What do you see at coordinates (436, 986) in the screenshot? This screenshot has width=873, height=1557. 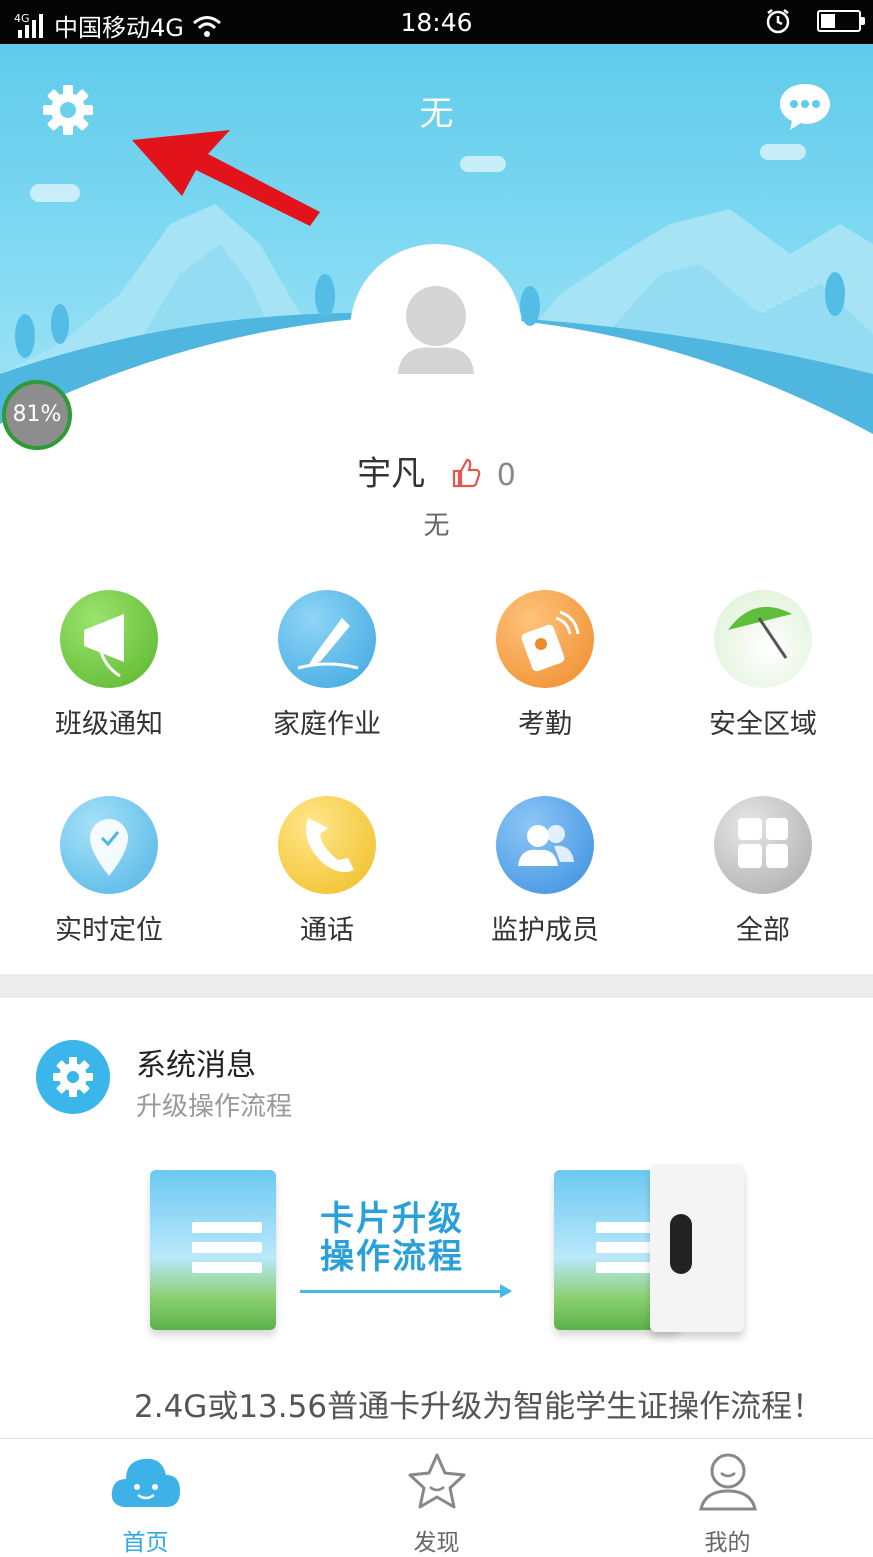 I see `section-divider` at bounding box center [436, 986].